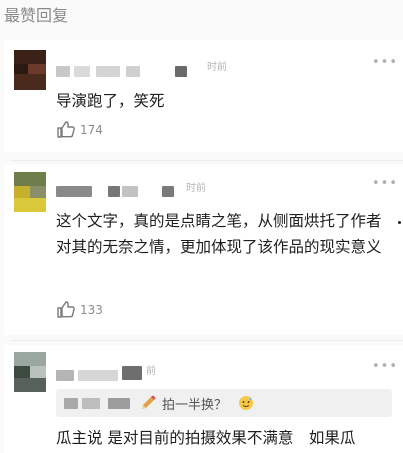  Describe the element at coordinates (91, 310) in the screenshot. I see `like-count: 133` at that location.